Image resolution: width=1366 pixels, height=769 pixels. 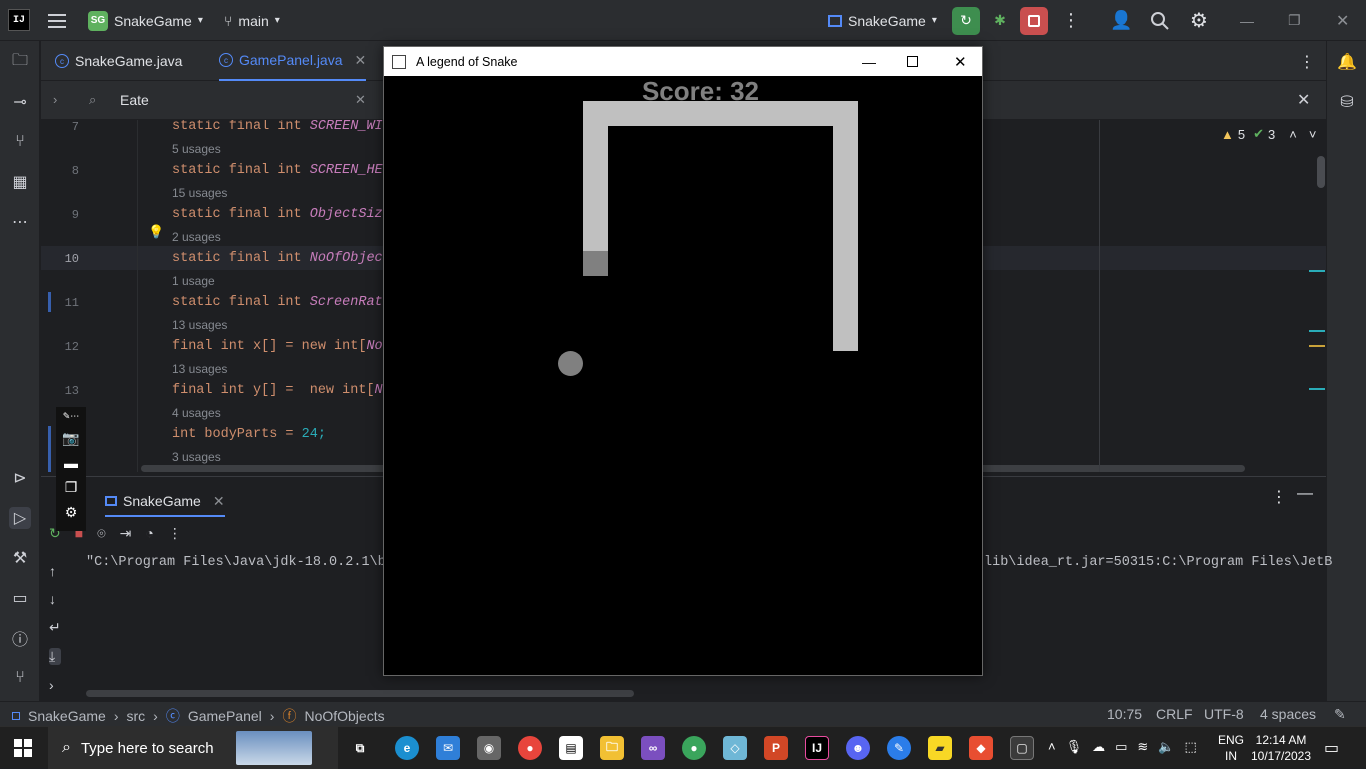 I want to click on edge-browser-icon: e, so click(x=407, y=748).